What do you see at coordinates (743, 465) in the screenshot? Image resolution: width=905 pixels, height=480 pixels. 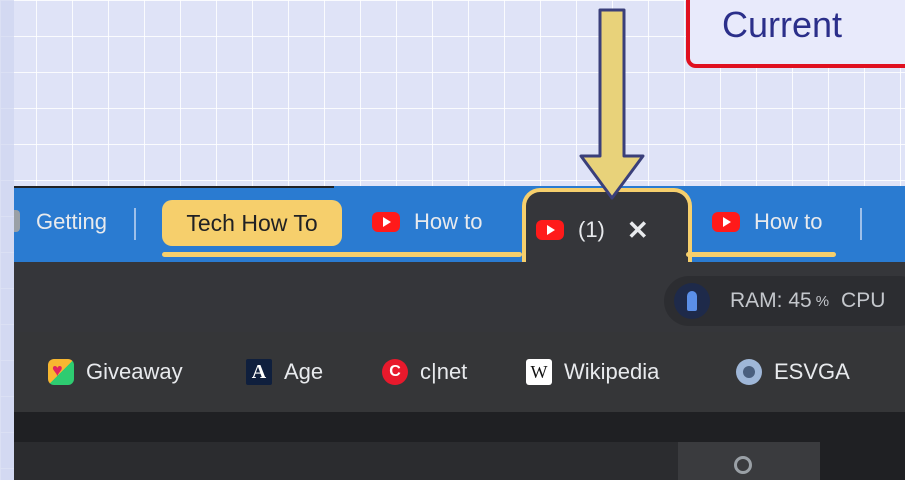 I see `search-icon` at bounding box center [743, 465].